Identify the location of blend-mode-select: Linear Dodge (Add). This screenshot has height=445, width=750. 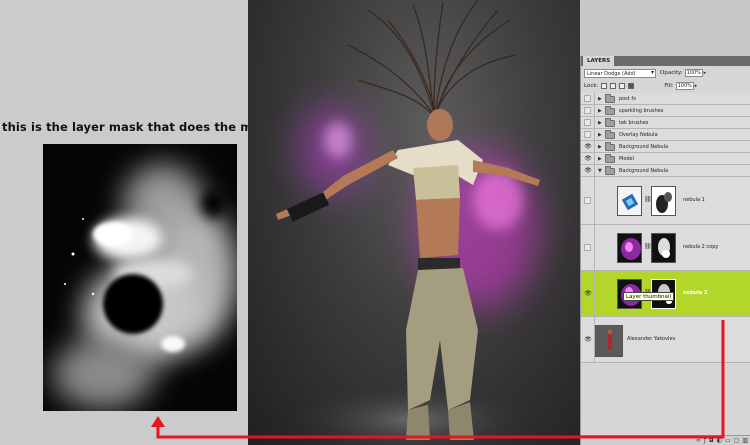
(620, 73).